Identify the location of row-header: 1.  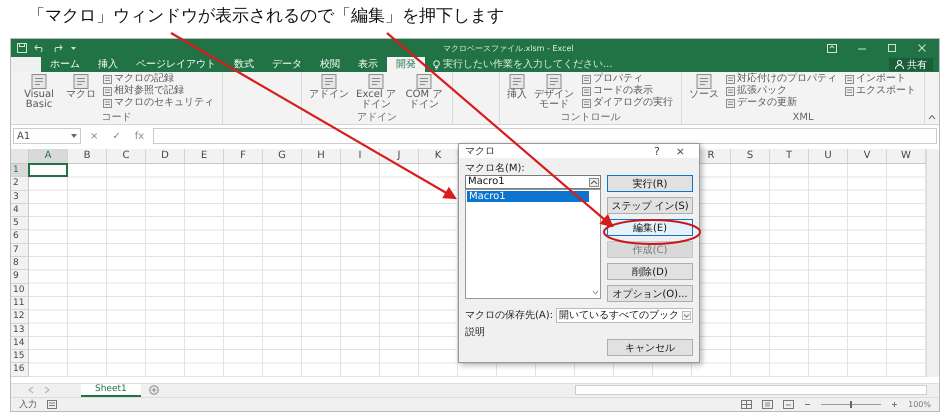
(20, 171).